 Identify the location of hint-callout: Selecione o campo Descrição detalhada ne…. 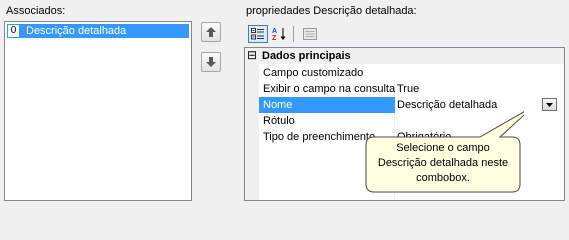
(443, 152).